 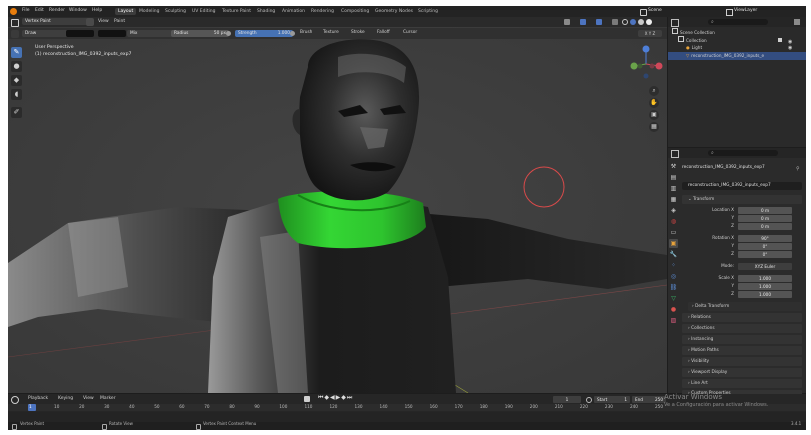 What do you see at coordinates (742, 199) in the screenshot?
I see `transform-panel-header: ⌄ Transform` at bounding box center [742, 199].